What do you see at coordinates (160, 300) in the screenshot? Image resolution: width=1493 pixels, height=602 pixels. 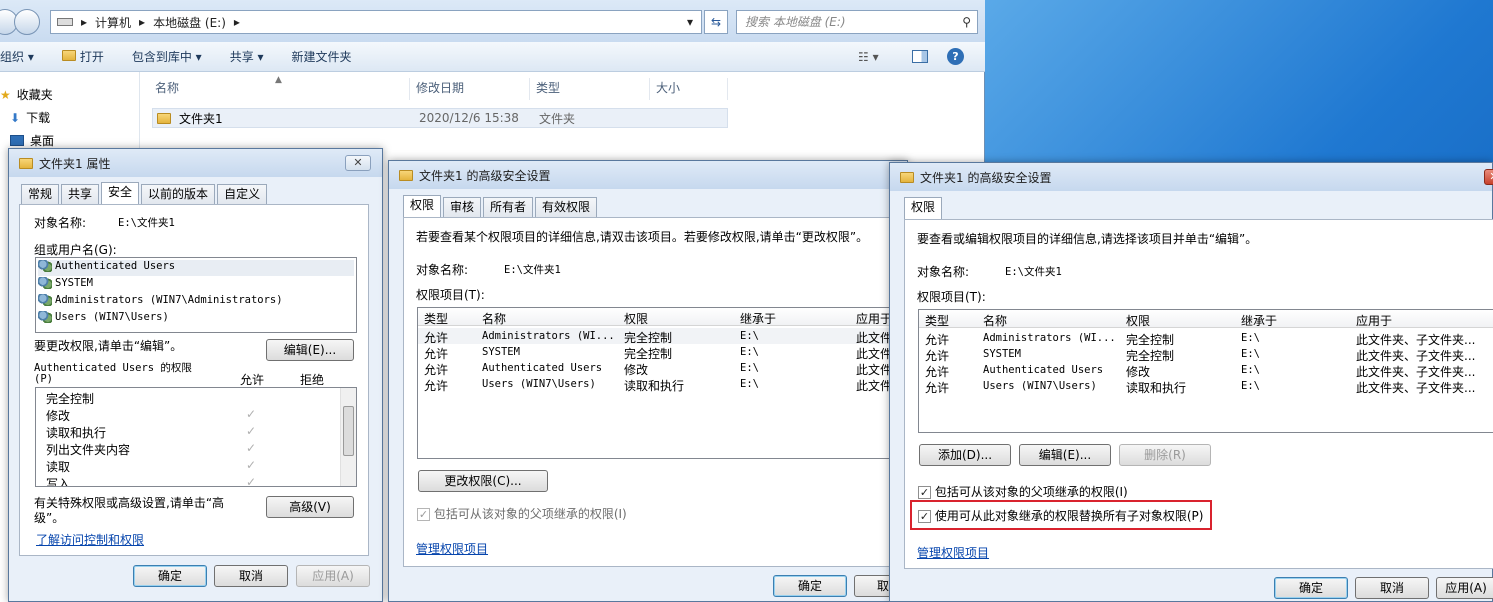 I see `user-item: Administrators (WIN7\Administrators)` at bounding box center [160, 300].